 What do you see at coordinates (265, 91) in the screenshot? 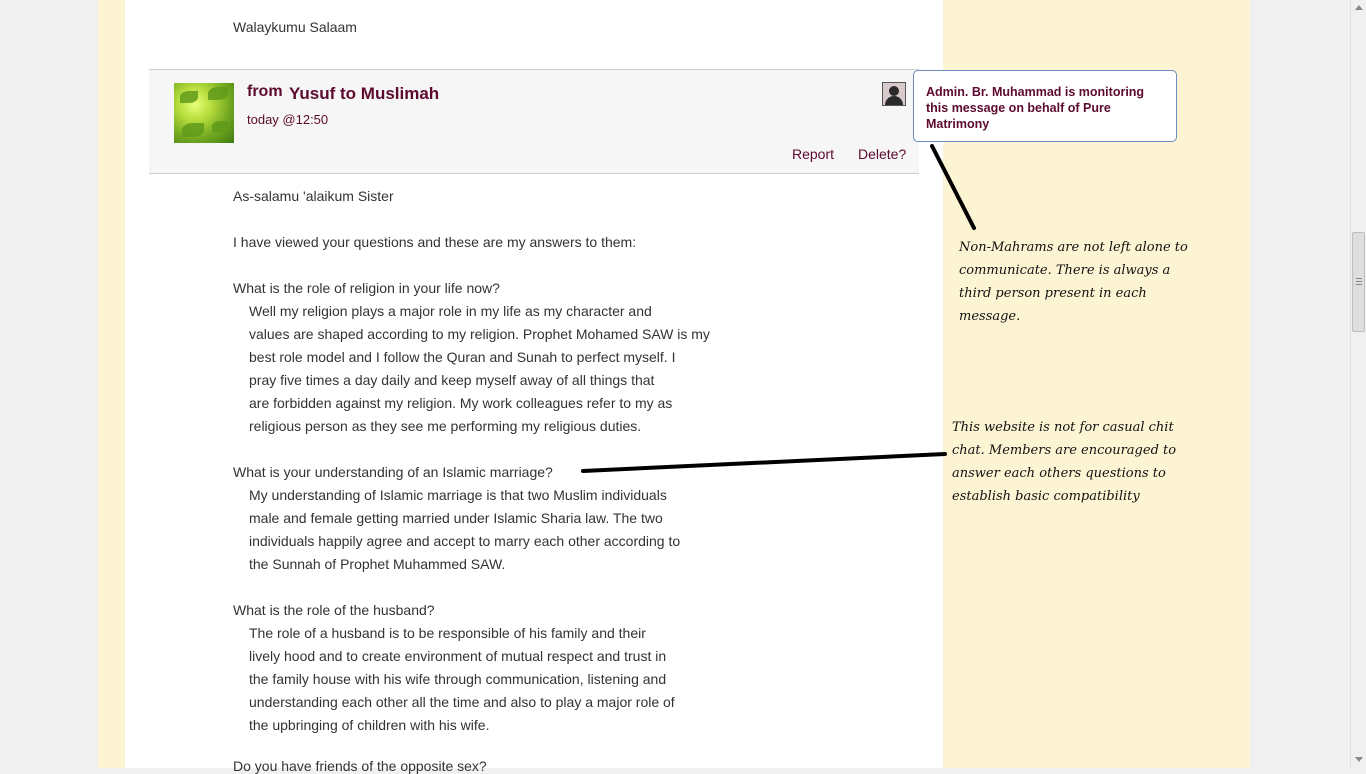
I see `from-label: from` at bounding box center [265, 91].